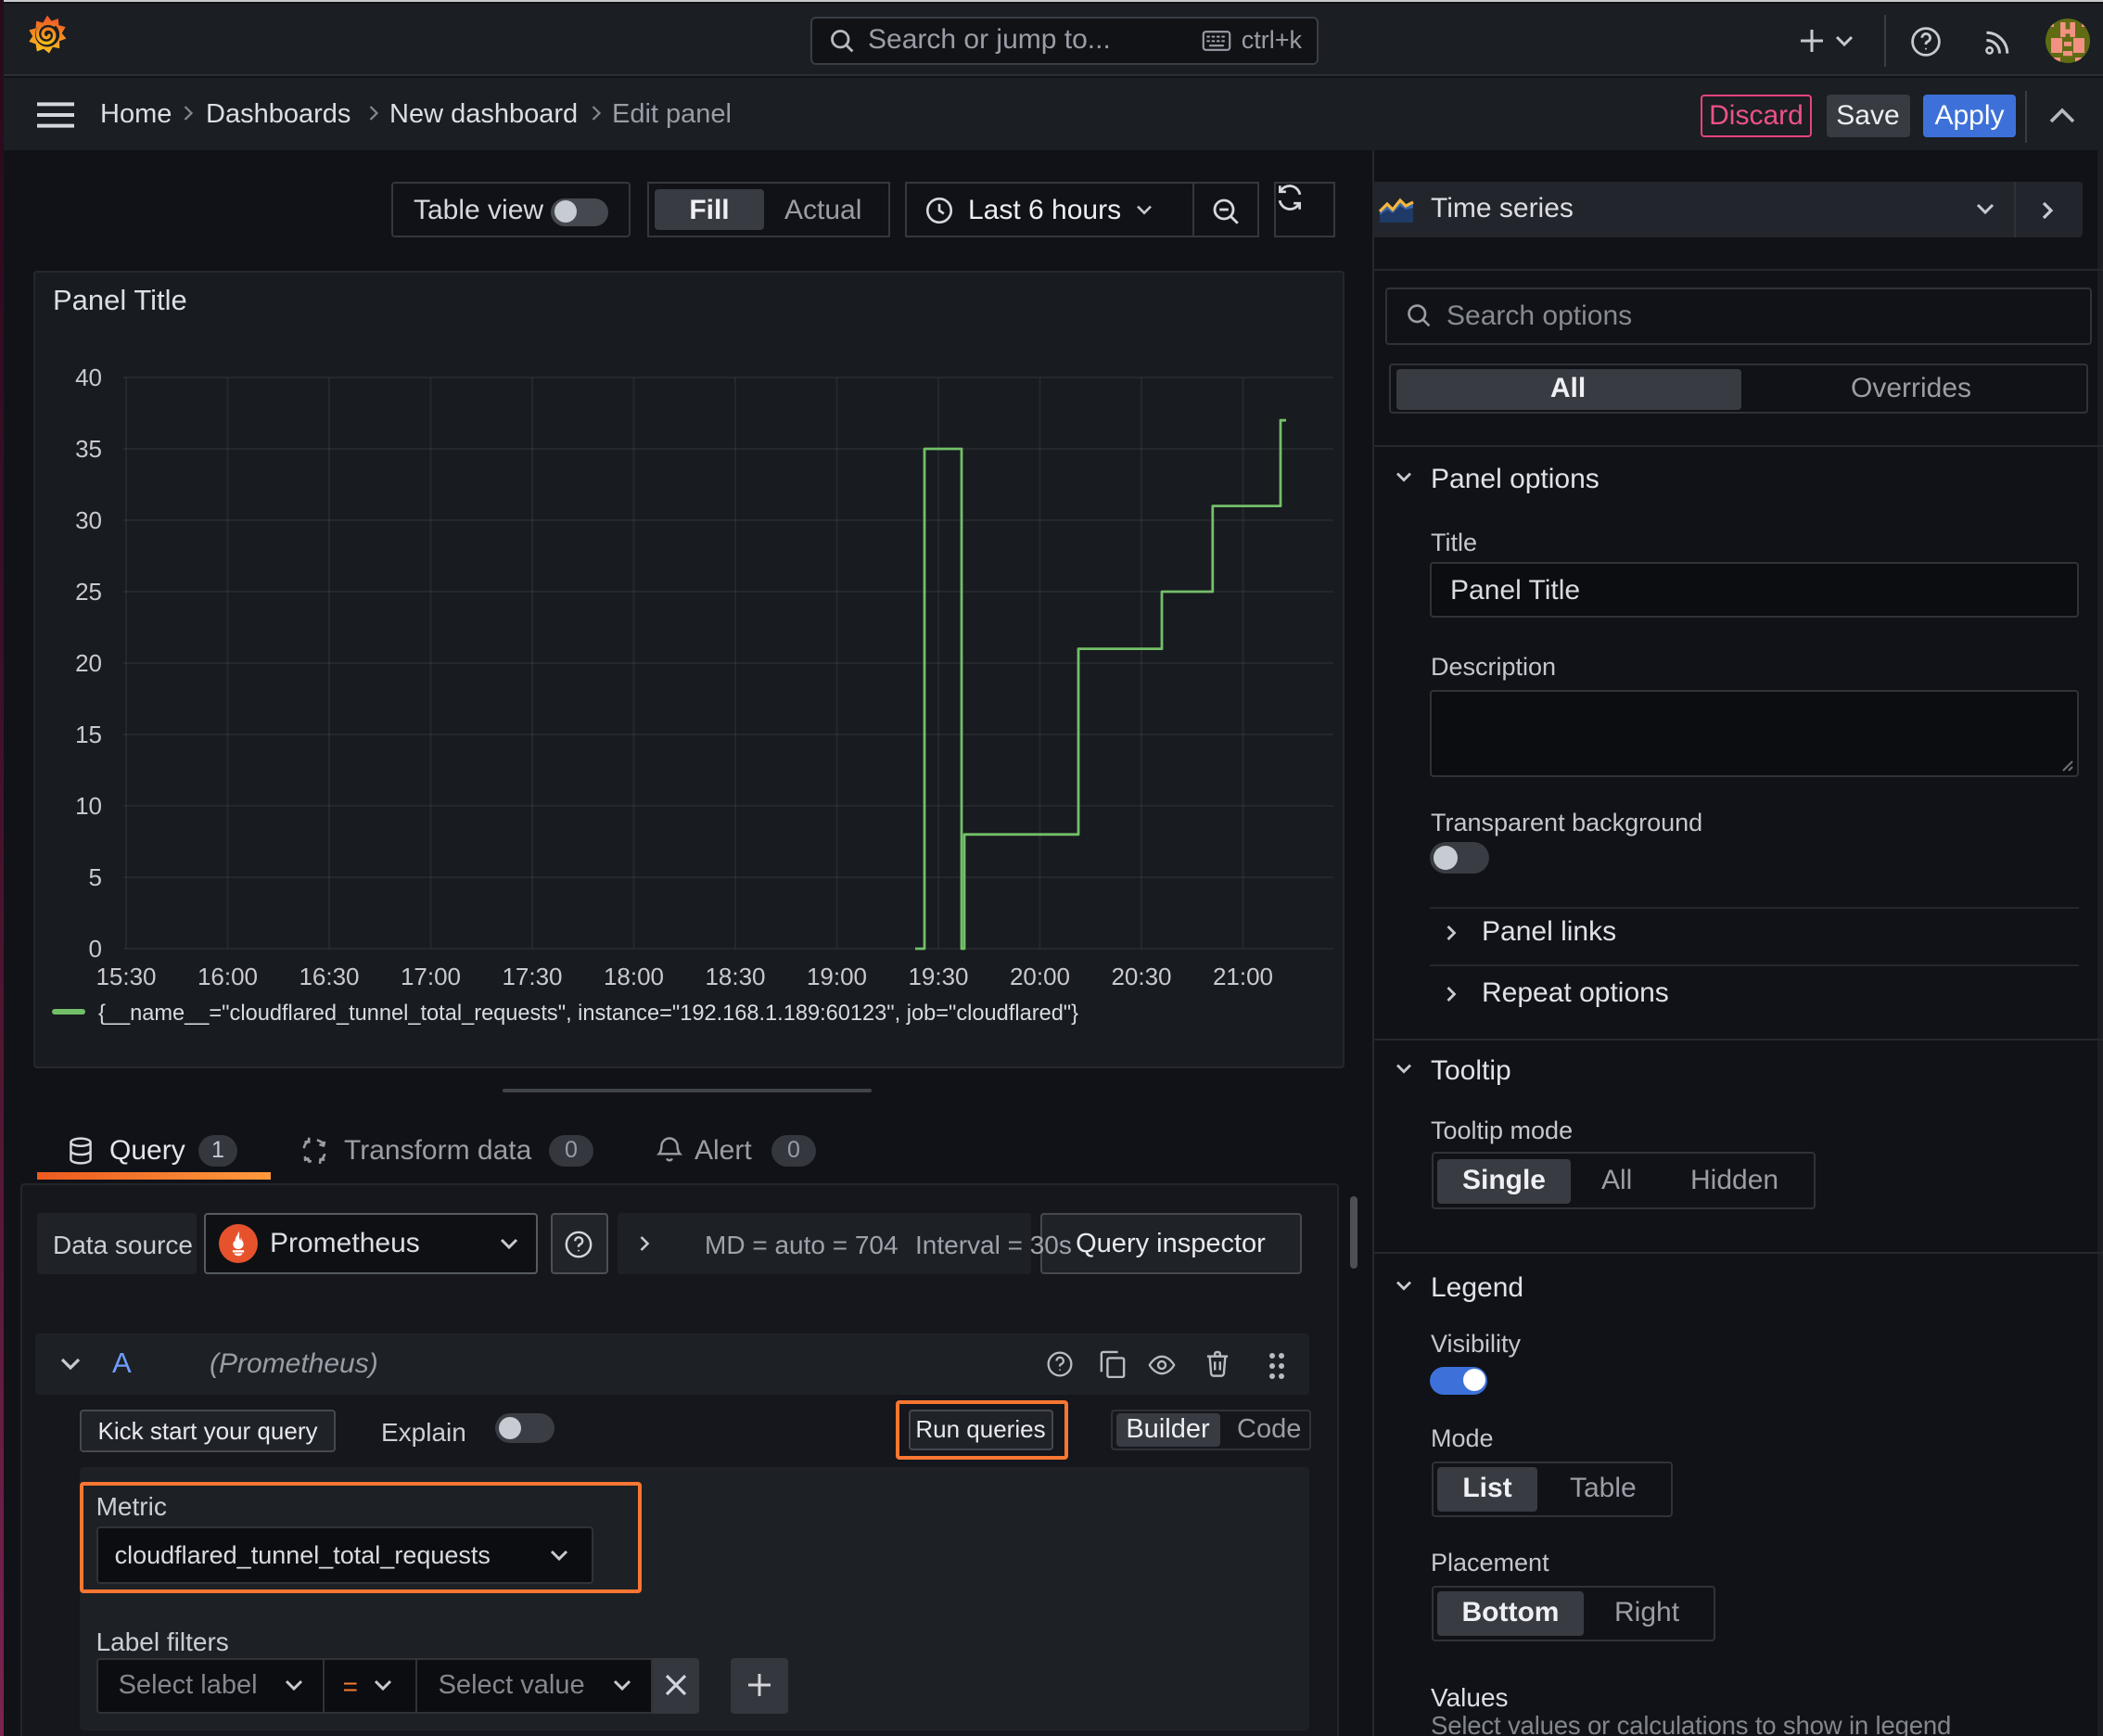 This screenshot has width=2103, height=1736. I want to click on svg-text: 20:00, so click(1039, 975).